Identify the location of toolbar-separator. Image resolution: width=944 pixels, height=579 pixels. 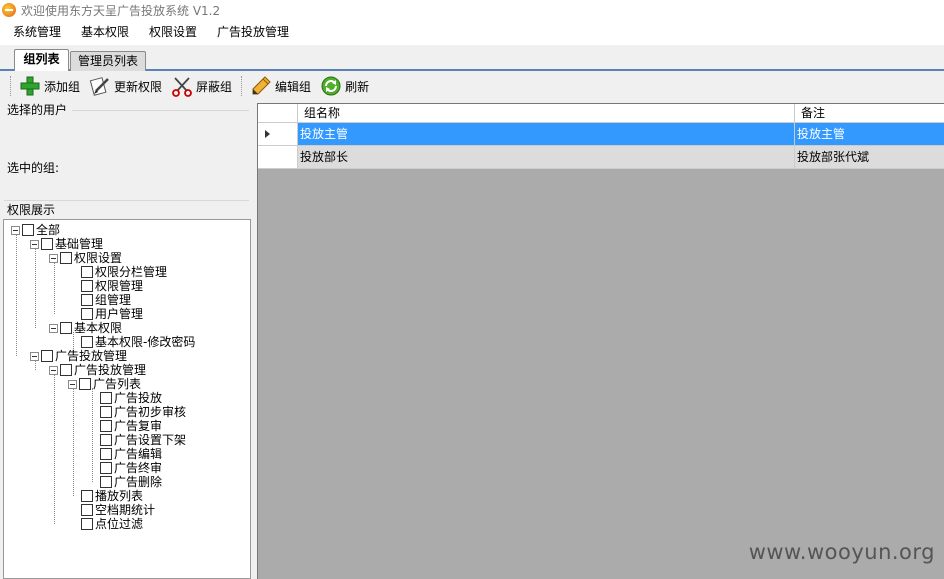
(242, 86).